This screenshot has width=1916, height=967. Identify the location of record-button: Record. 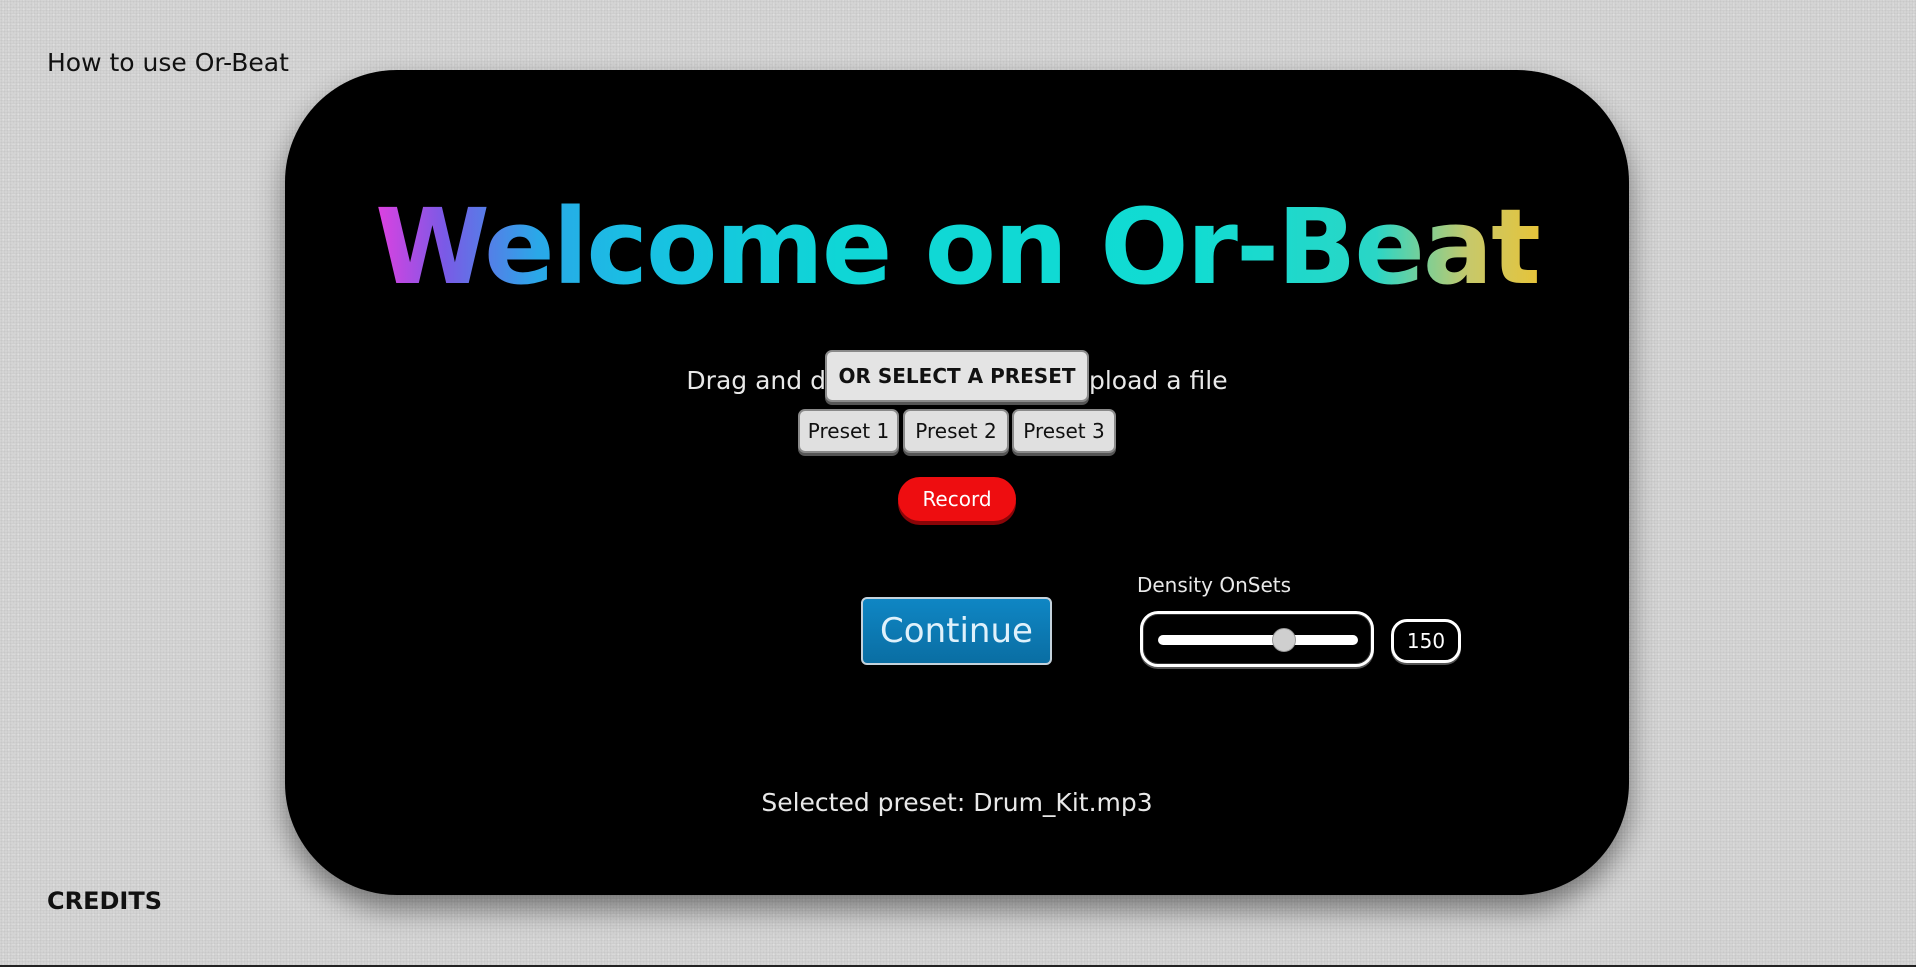
(957, 499).